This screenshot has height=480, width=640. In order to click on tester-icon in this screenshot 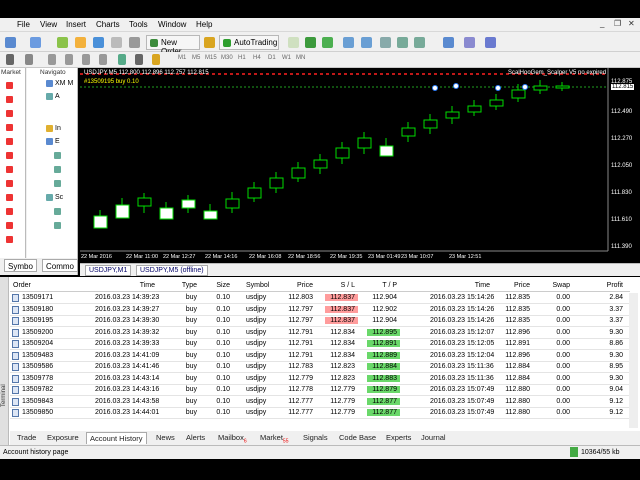, I will do `click(134, 42)`.